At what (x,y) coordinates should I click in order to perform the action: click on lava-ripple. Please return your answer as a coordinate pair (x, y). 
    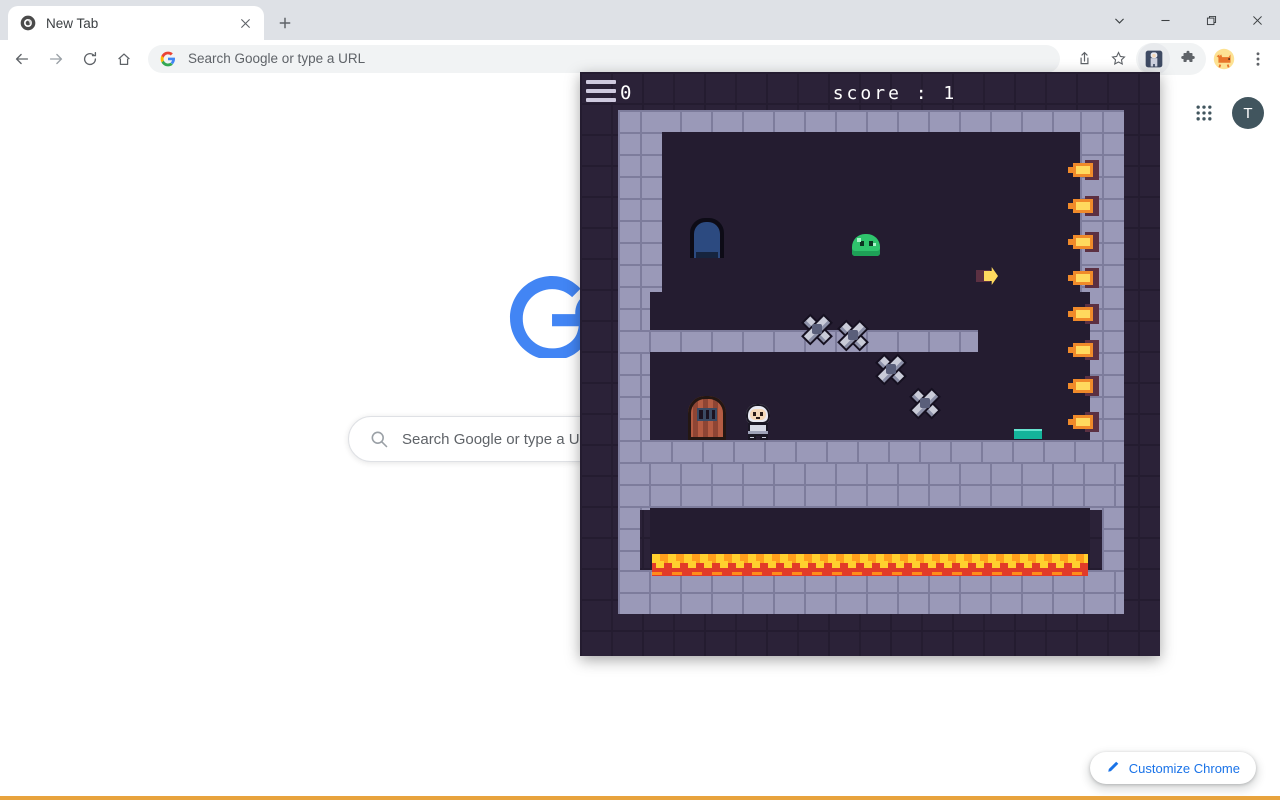
    Looking at the image, I should click on (870, 573).